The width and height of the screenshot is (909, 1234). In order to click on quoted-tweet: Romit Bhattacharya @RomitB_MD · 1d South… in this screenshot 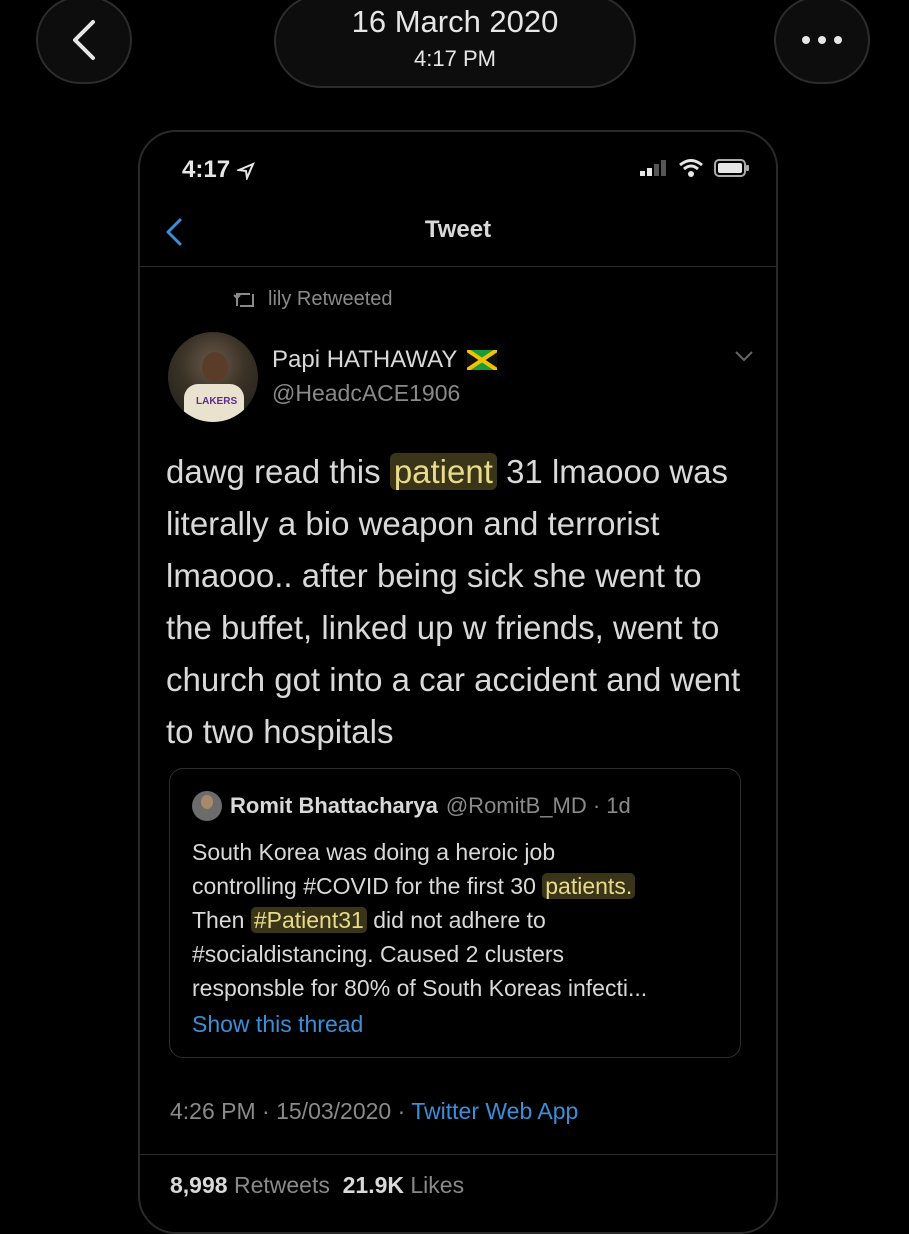, I will do `click(455, 913)`.